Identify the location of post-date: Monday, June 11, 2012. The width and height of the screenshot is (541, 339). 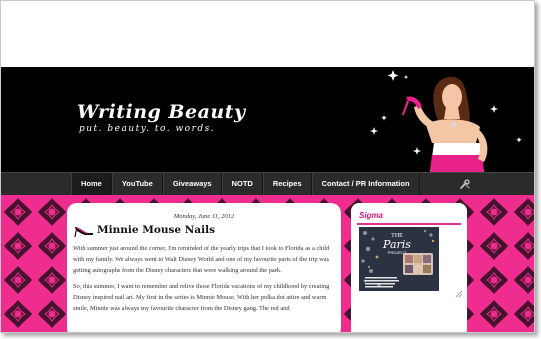
(204, 216).